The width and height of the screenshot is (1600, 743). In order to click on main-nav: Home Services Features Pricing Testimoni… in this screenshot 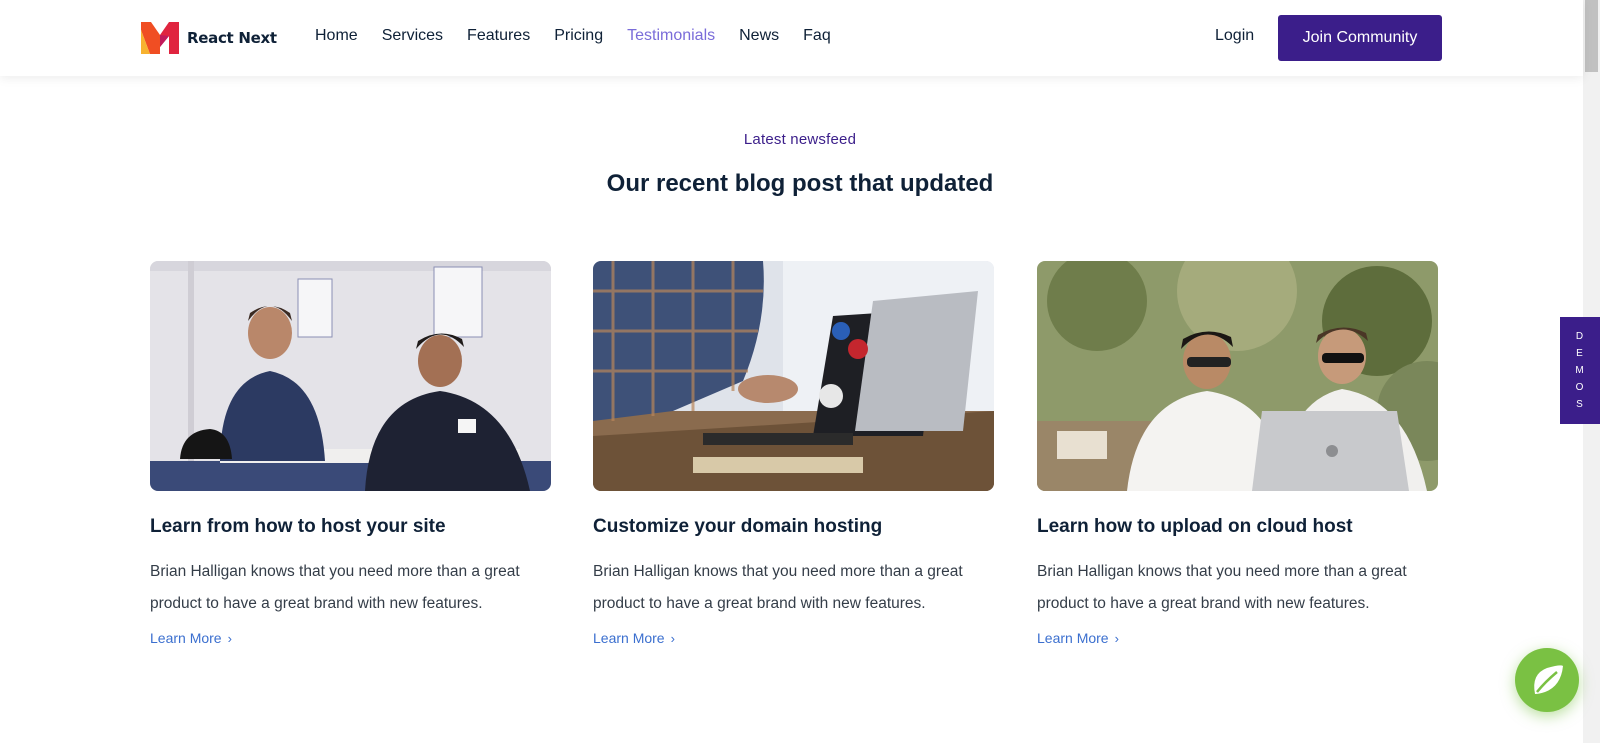, I will do `click(585, 36)`.